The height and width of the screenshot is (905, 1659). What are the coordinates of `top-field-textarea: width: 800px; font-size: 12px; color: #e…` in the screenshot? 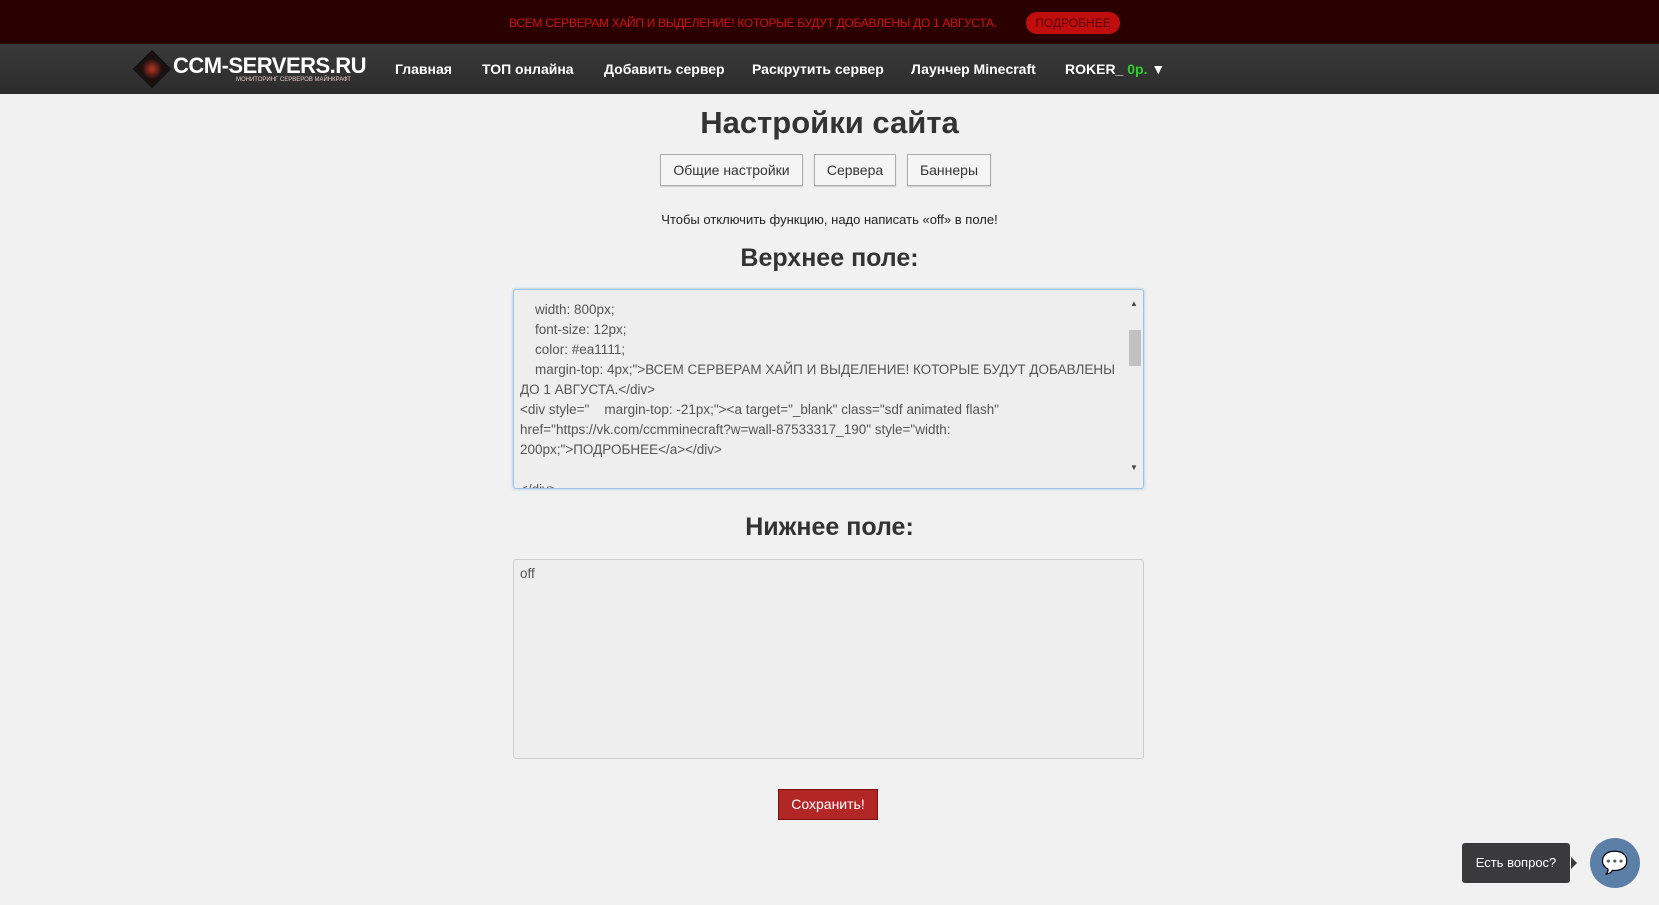 It's located at (828, 389).